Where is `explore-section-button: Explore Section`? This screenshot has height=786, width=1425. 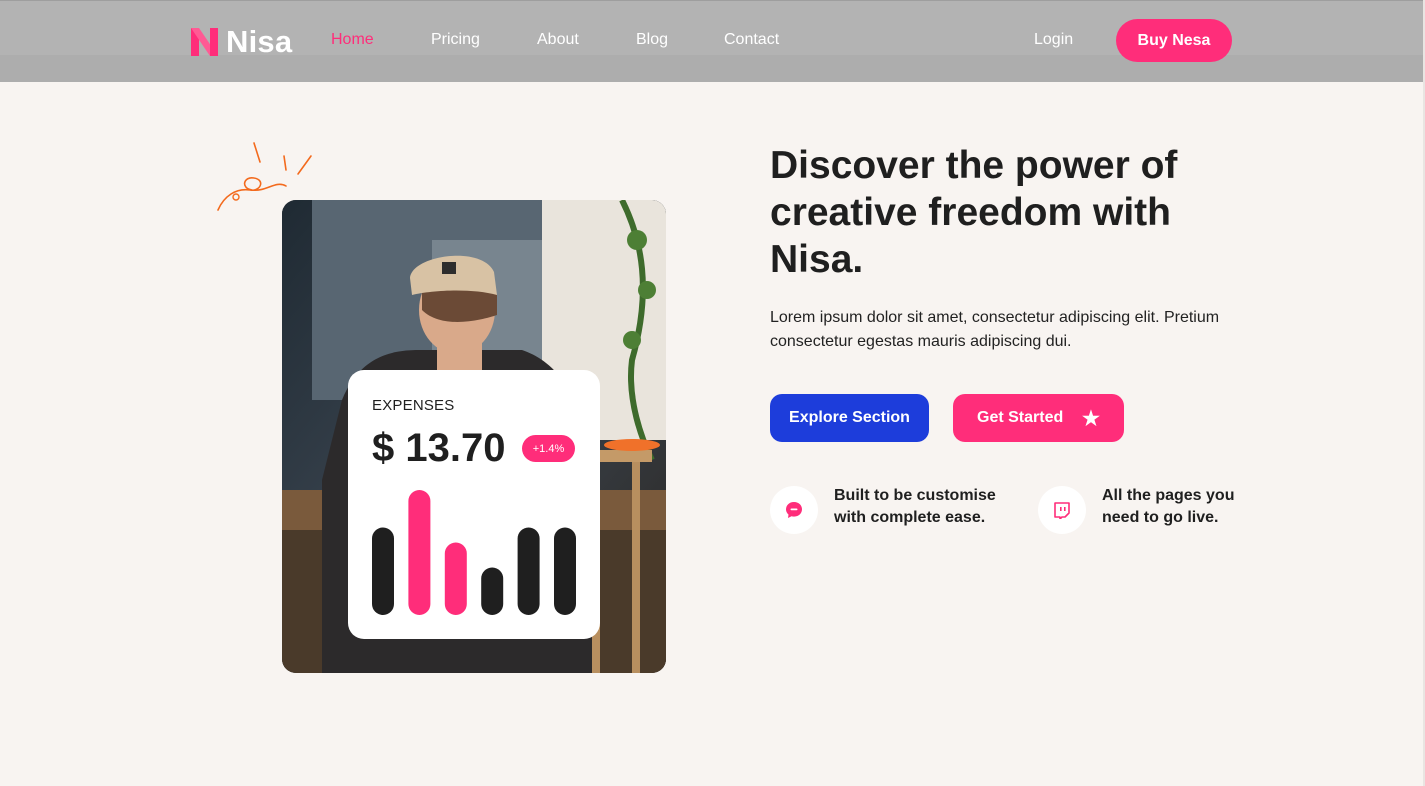 explore-section-button: Explore Section is located at coordinates (849, 418).